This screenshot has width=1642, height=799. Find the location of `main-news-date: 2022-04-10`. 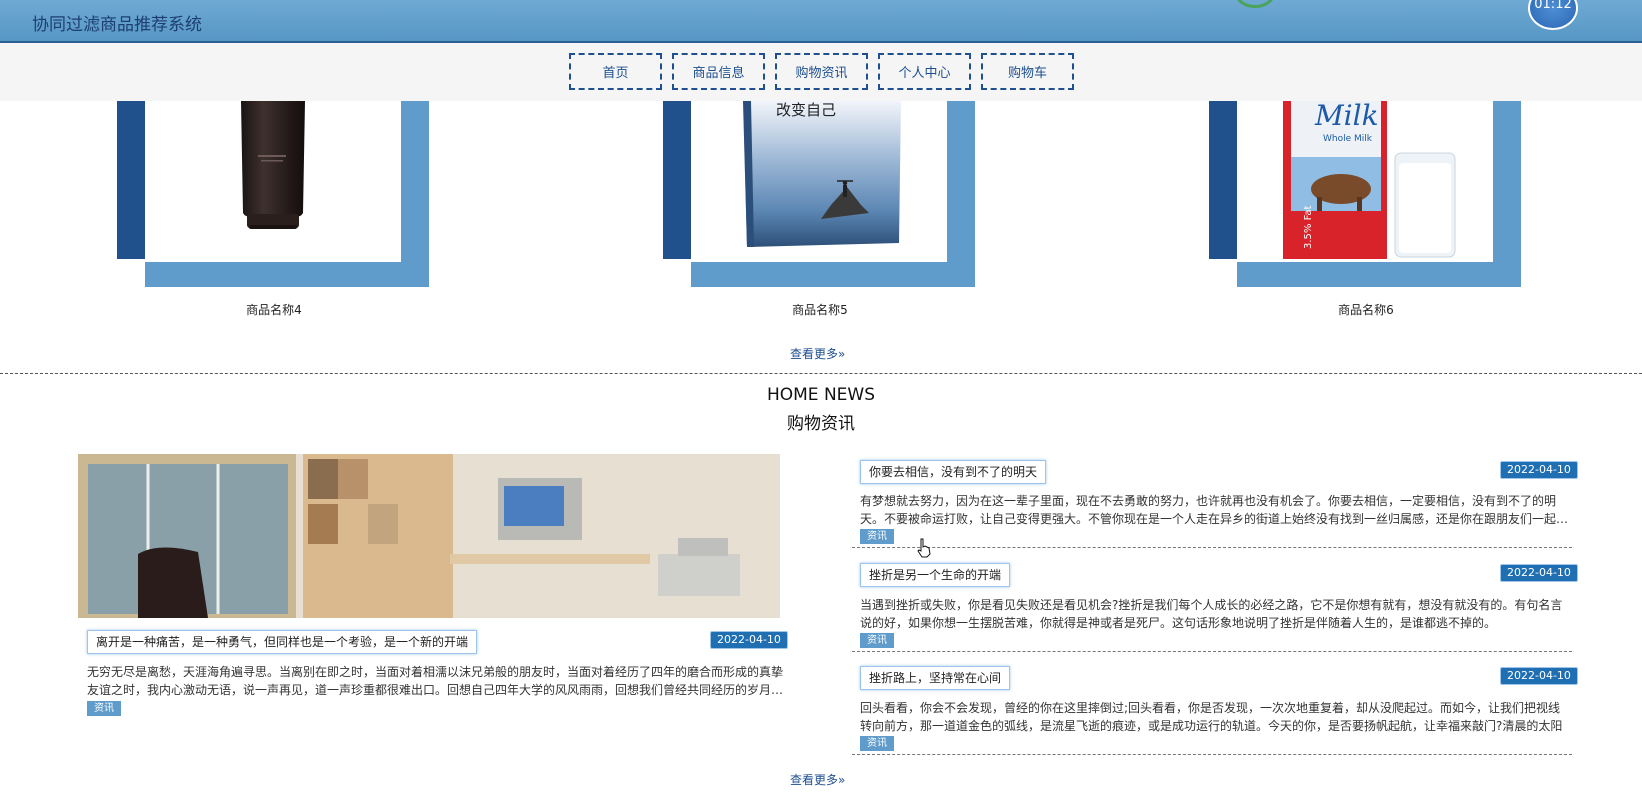

main-news-date: 2022-04-10 is located at coordinates (749, 640).